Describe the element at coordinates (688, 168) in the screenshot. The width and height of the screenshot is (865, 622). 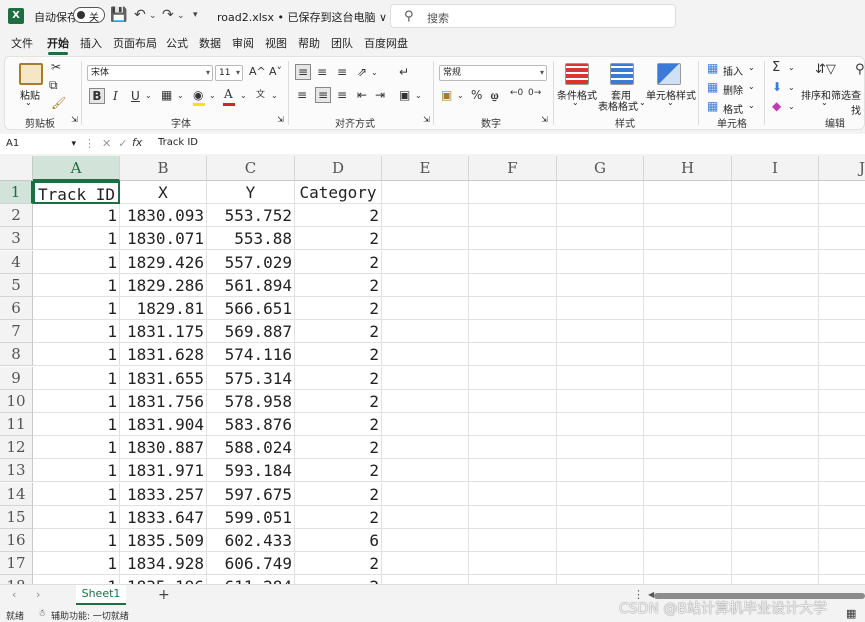
I see `column-header-h: H` at that location.